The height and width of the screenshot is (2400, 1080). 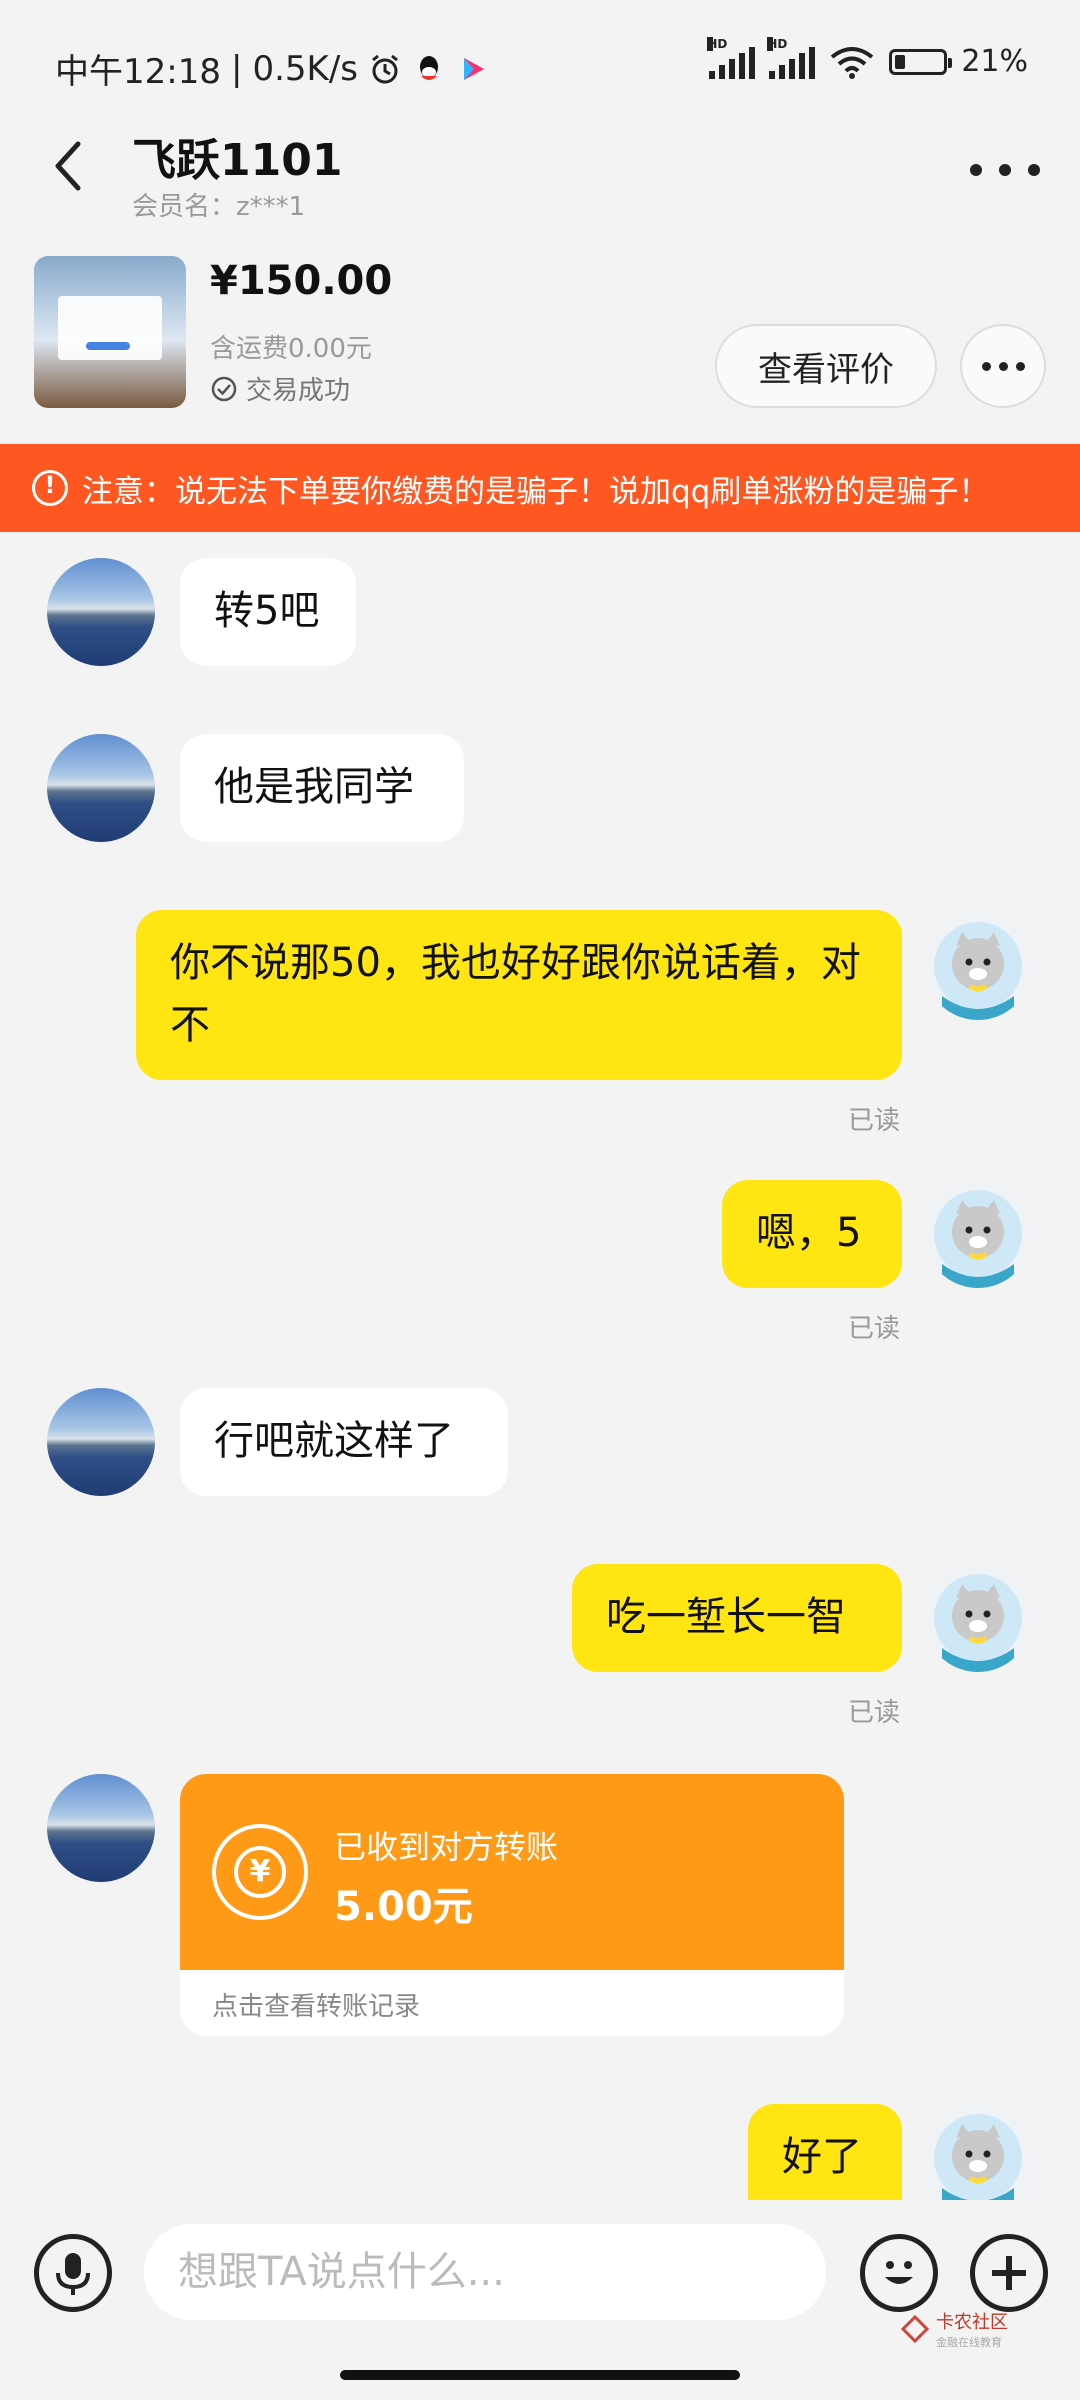 What do you see at coordinates (305, 68) in the screenshot?
I see `network-speed: 0.5K/s` at bounding box center [305, 68].